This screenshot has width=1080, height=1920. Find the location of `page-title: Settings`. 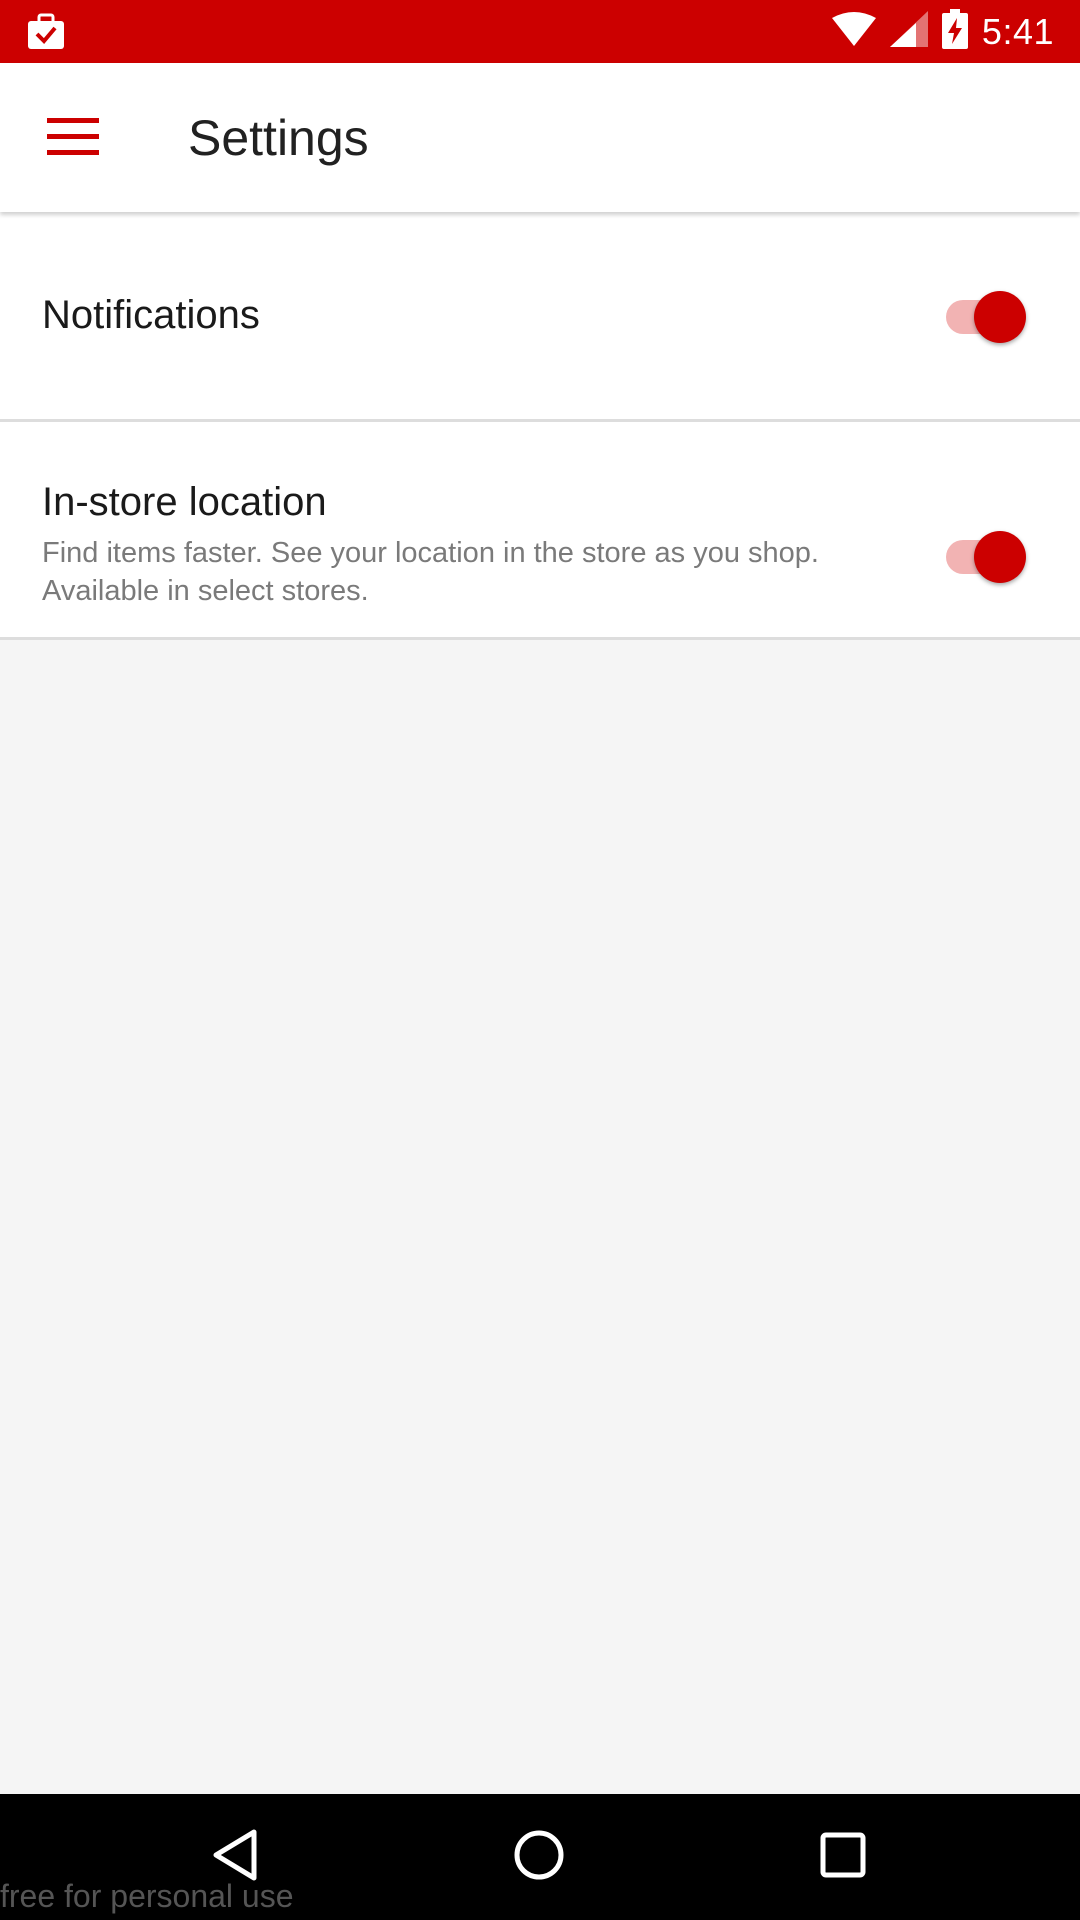

page-title: Settings is located at coordinates (278, 138).